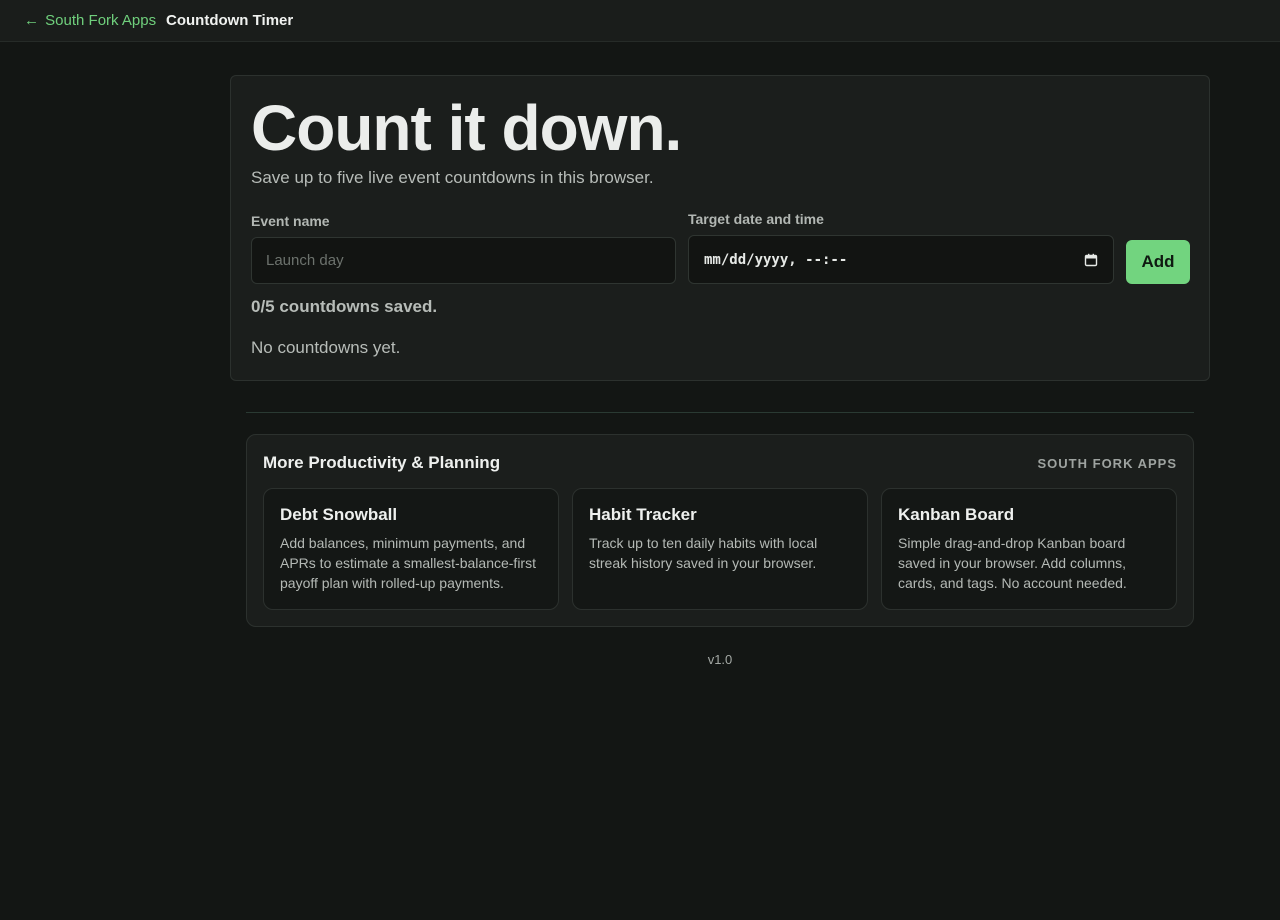 This screenshot has width=1280, height=920. I want to click on more-apps-title: More Productivity & Planning, so click(382, 462).